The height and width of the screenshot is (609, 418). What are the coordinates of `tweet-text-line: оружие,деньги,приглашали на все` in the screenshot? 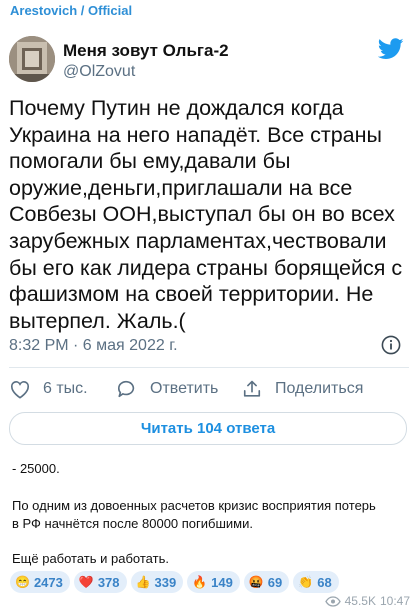 It's located at (181, 187).